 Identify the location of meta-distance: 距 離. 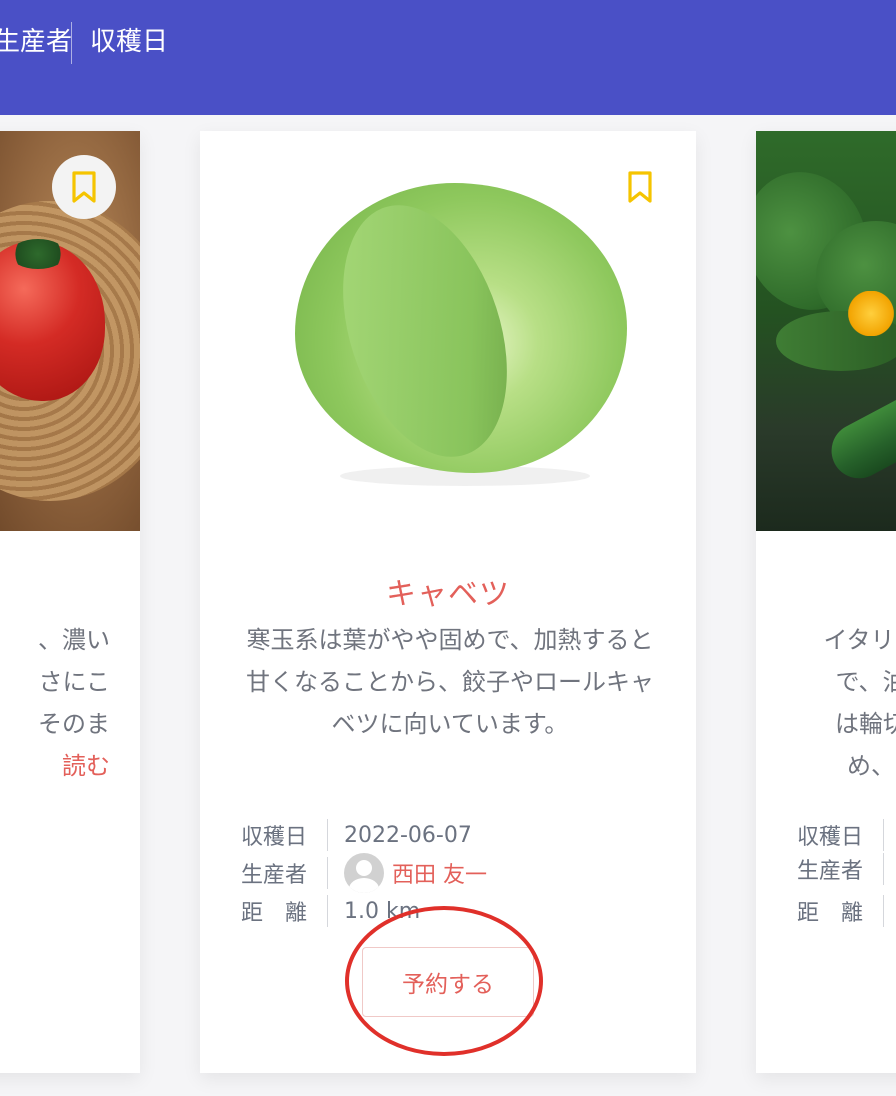
(846, 911).